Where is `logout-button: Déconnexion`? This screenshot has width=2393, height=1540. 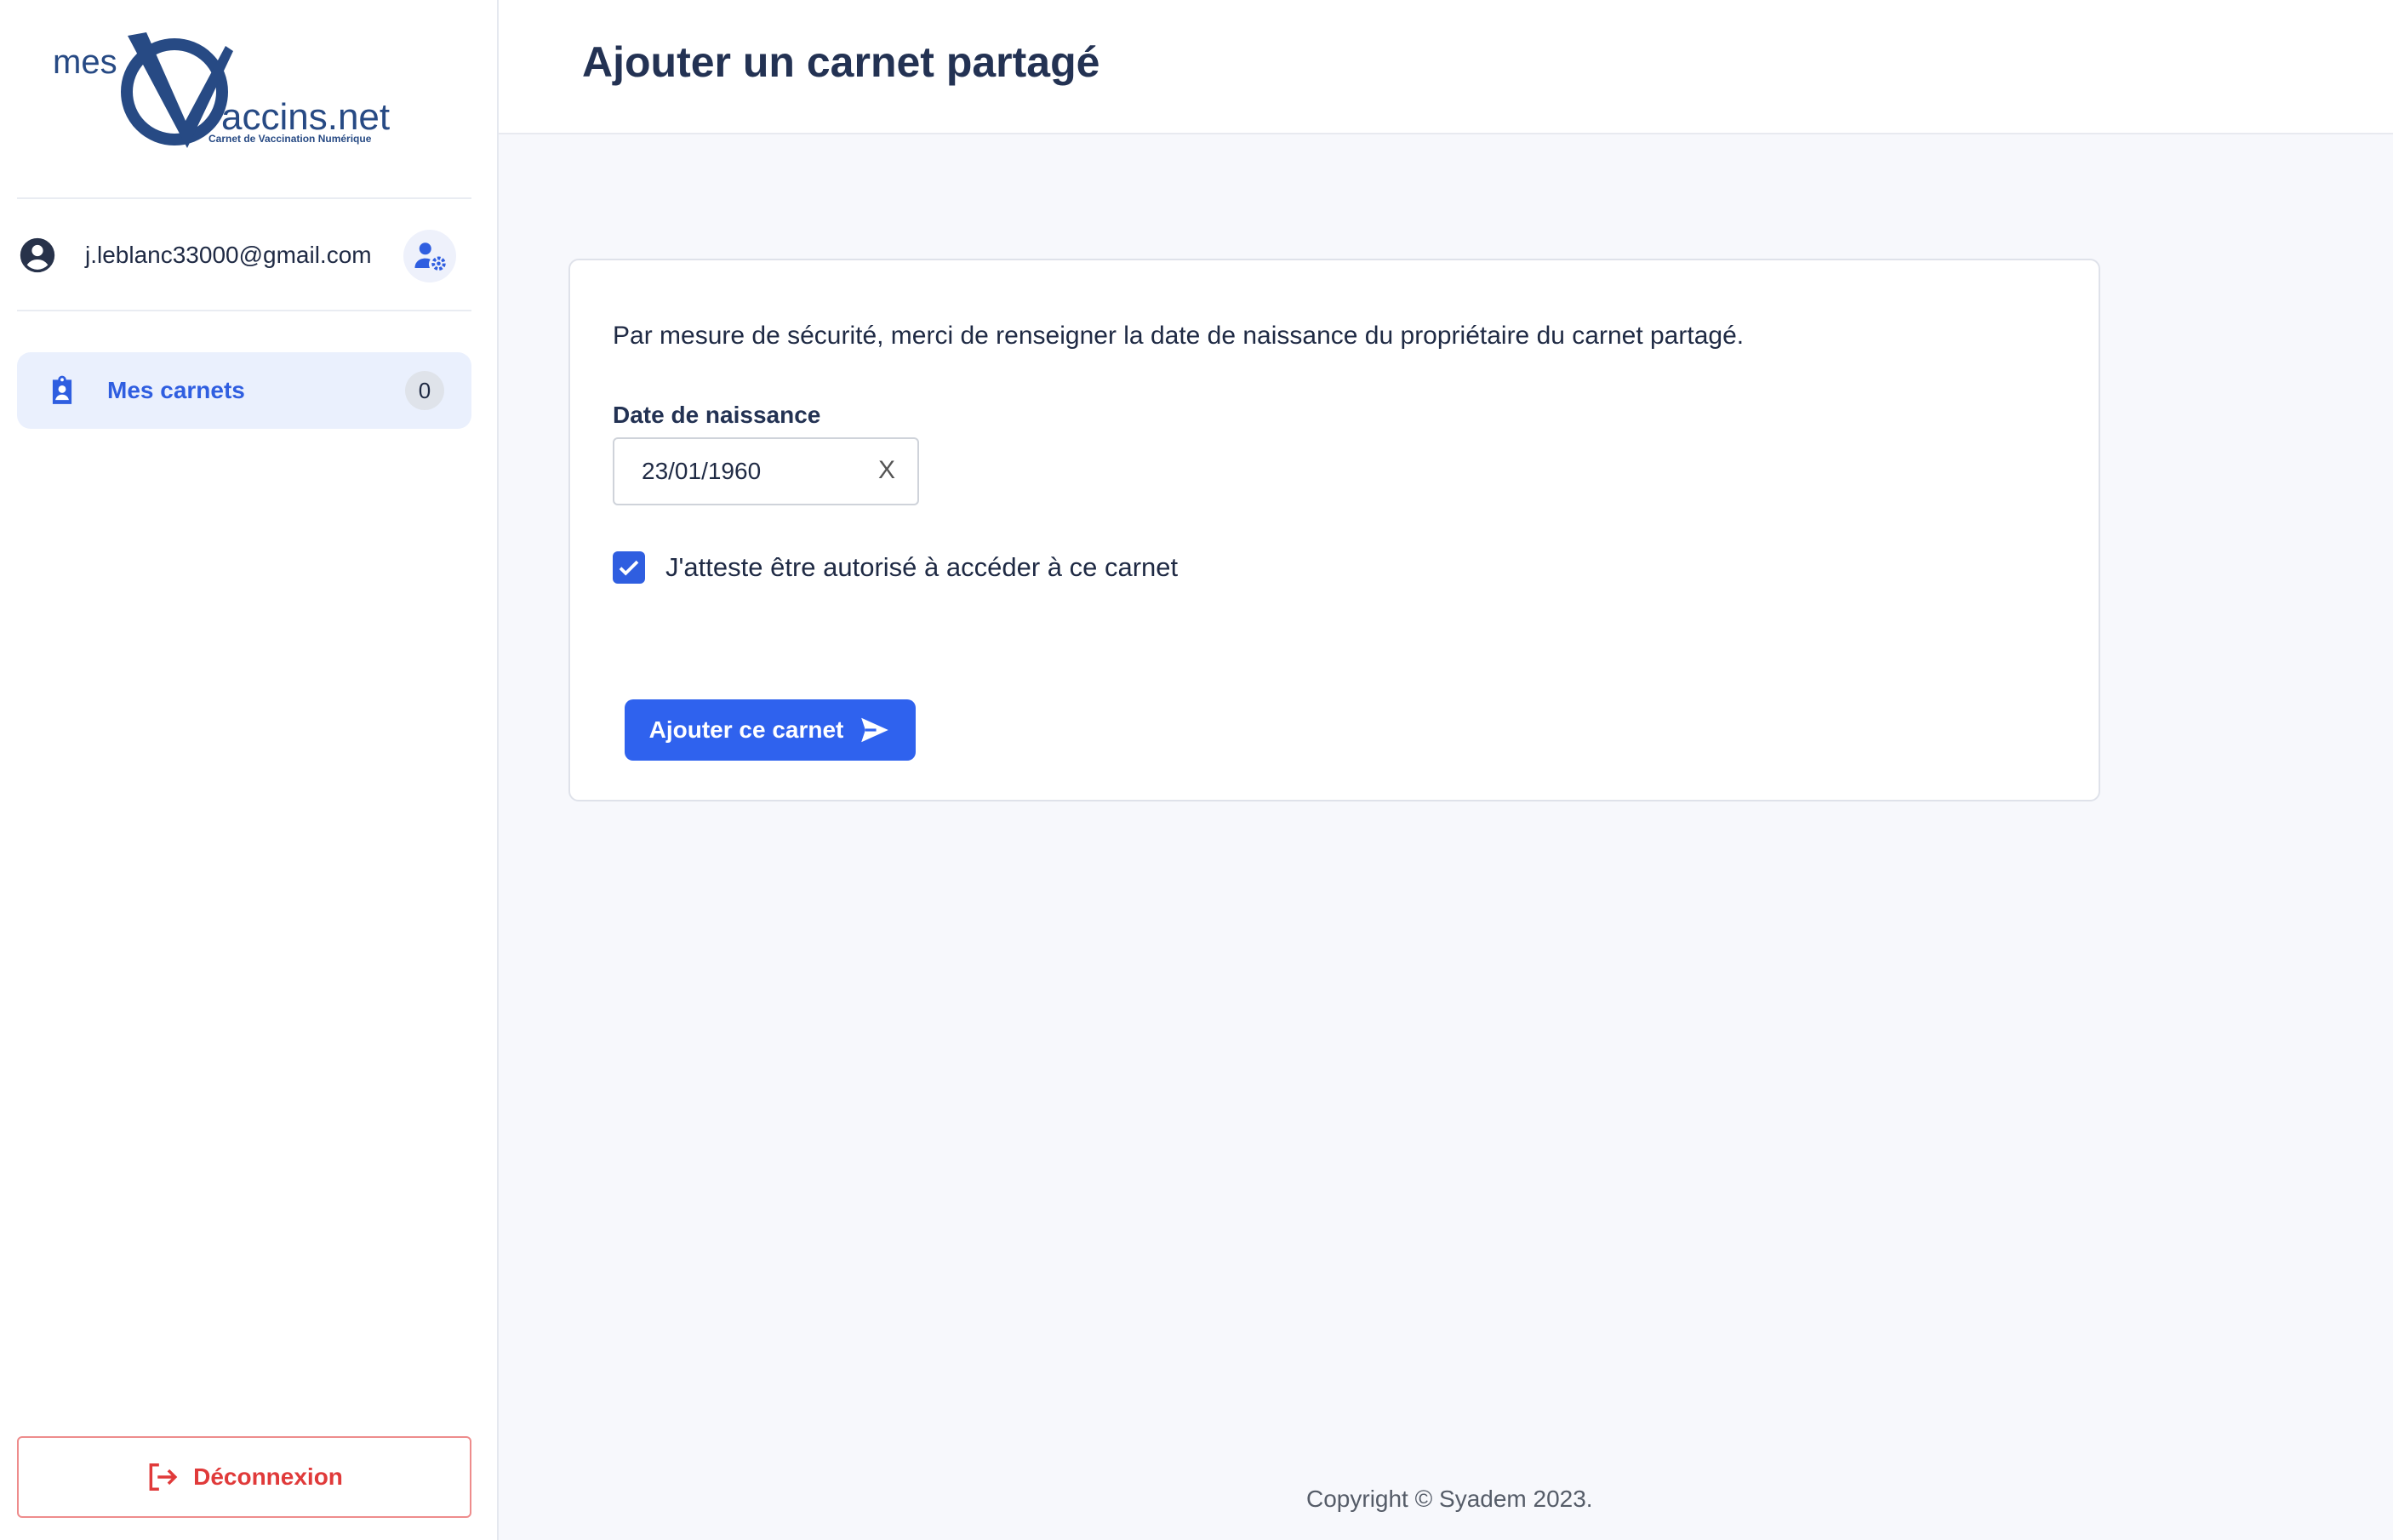 logout-button: Déconnexion is located at coordinates (244, 1477).